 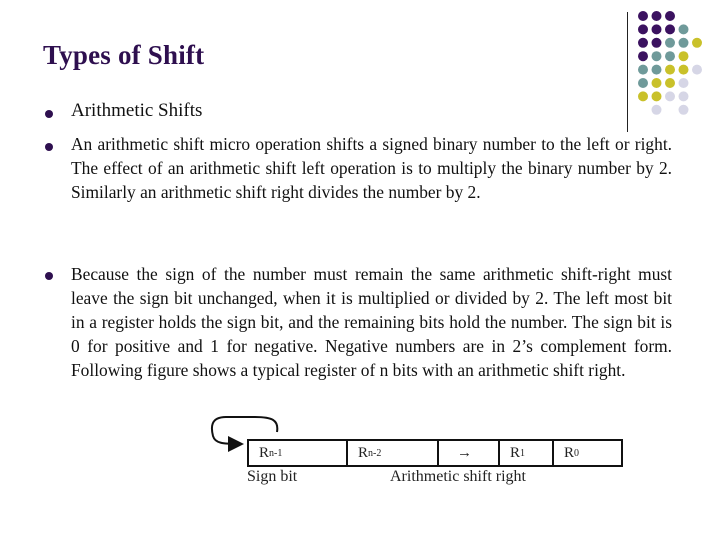 What do you see at coordinates (587, 453) in the screenshot?
I see `register-cell-r0: R0` at bounding box center [587, 453].